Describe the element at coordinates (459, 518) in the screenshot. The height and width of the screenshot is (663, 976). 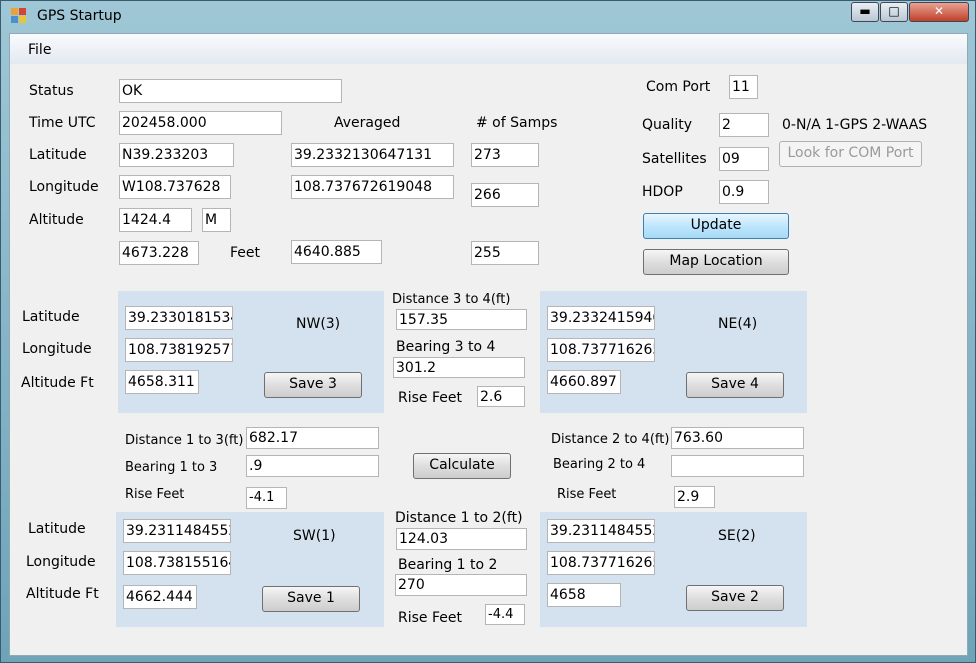
I see `distance-1-2-label: Distance 1 to 2(ft)` at that location.